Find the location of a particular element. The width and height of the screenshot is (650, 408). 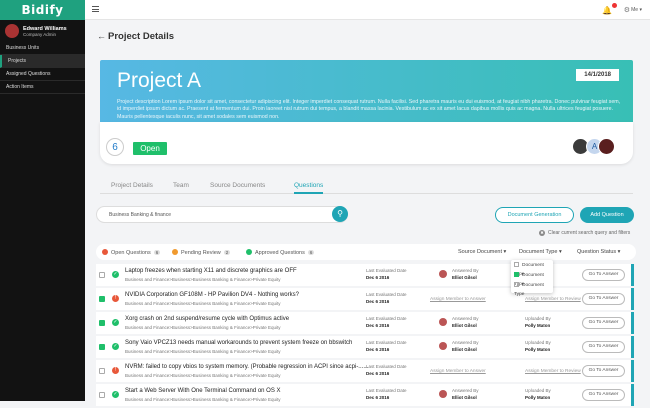

filter-open-questions: Open Questions 6 is located at coordinates (131, 252).